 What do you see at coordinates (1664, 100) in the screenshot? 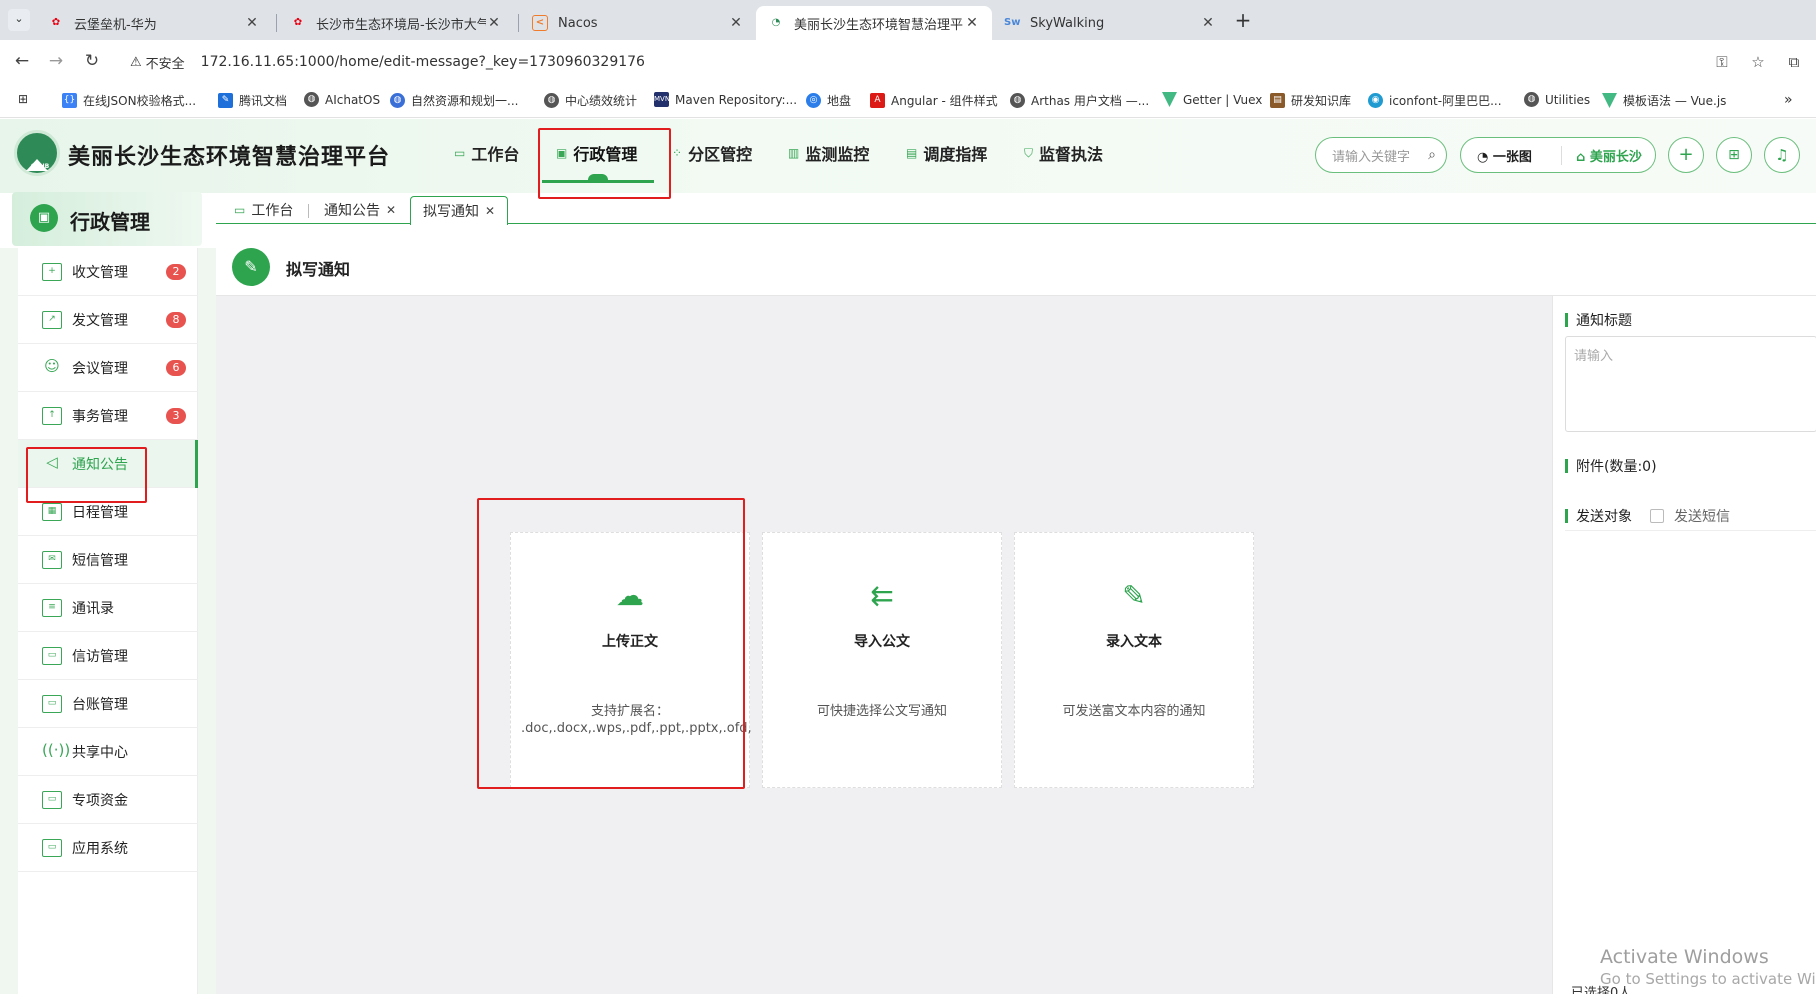
I see `bookmark-item: 模板语法 — Vue.js` at bounding box center [1664, 100].